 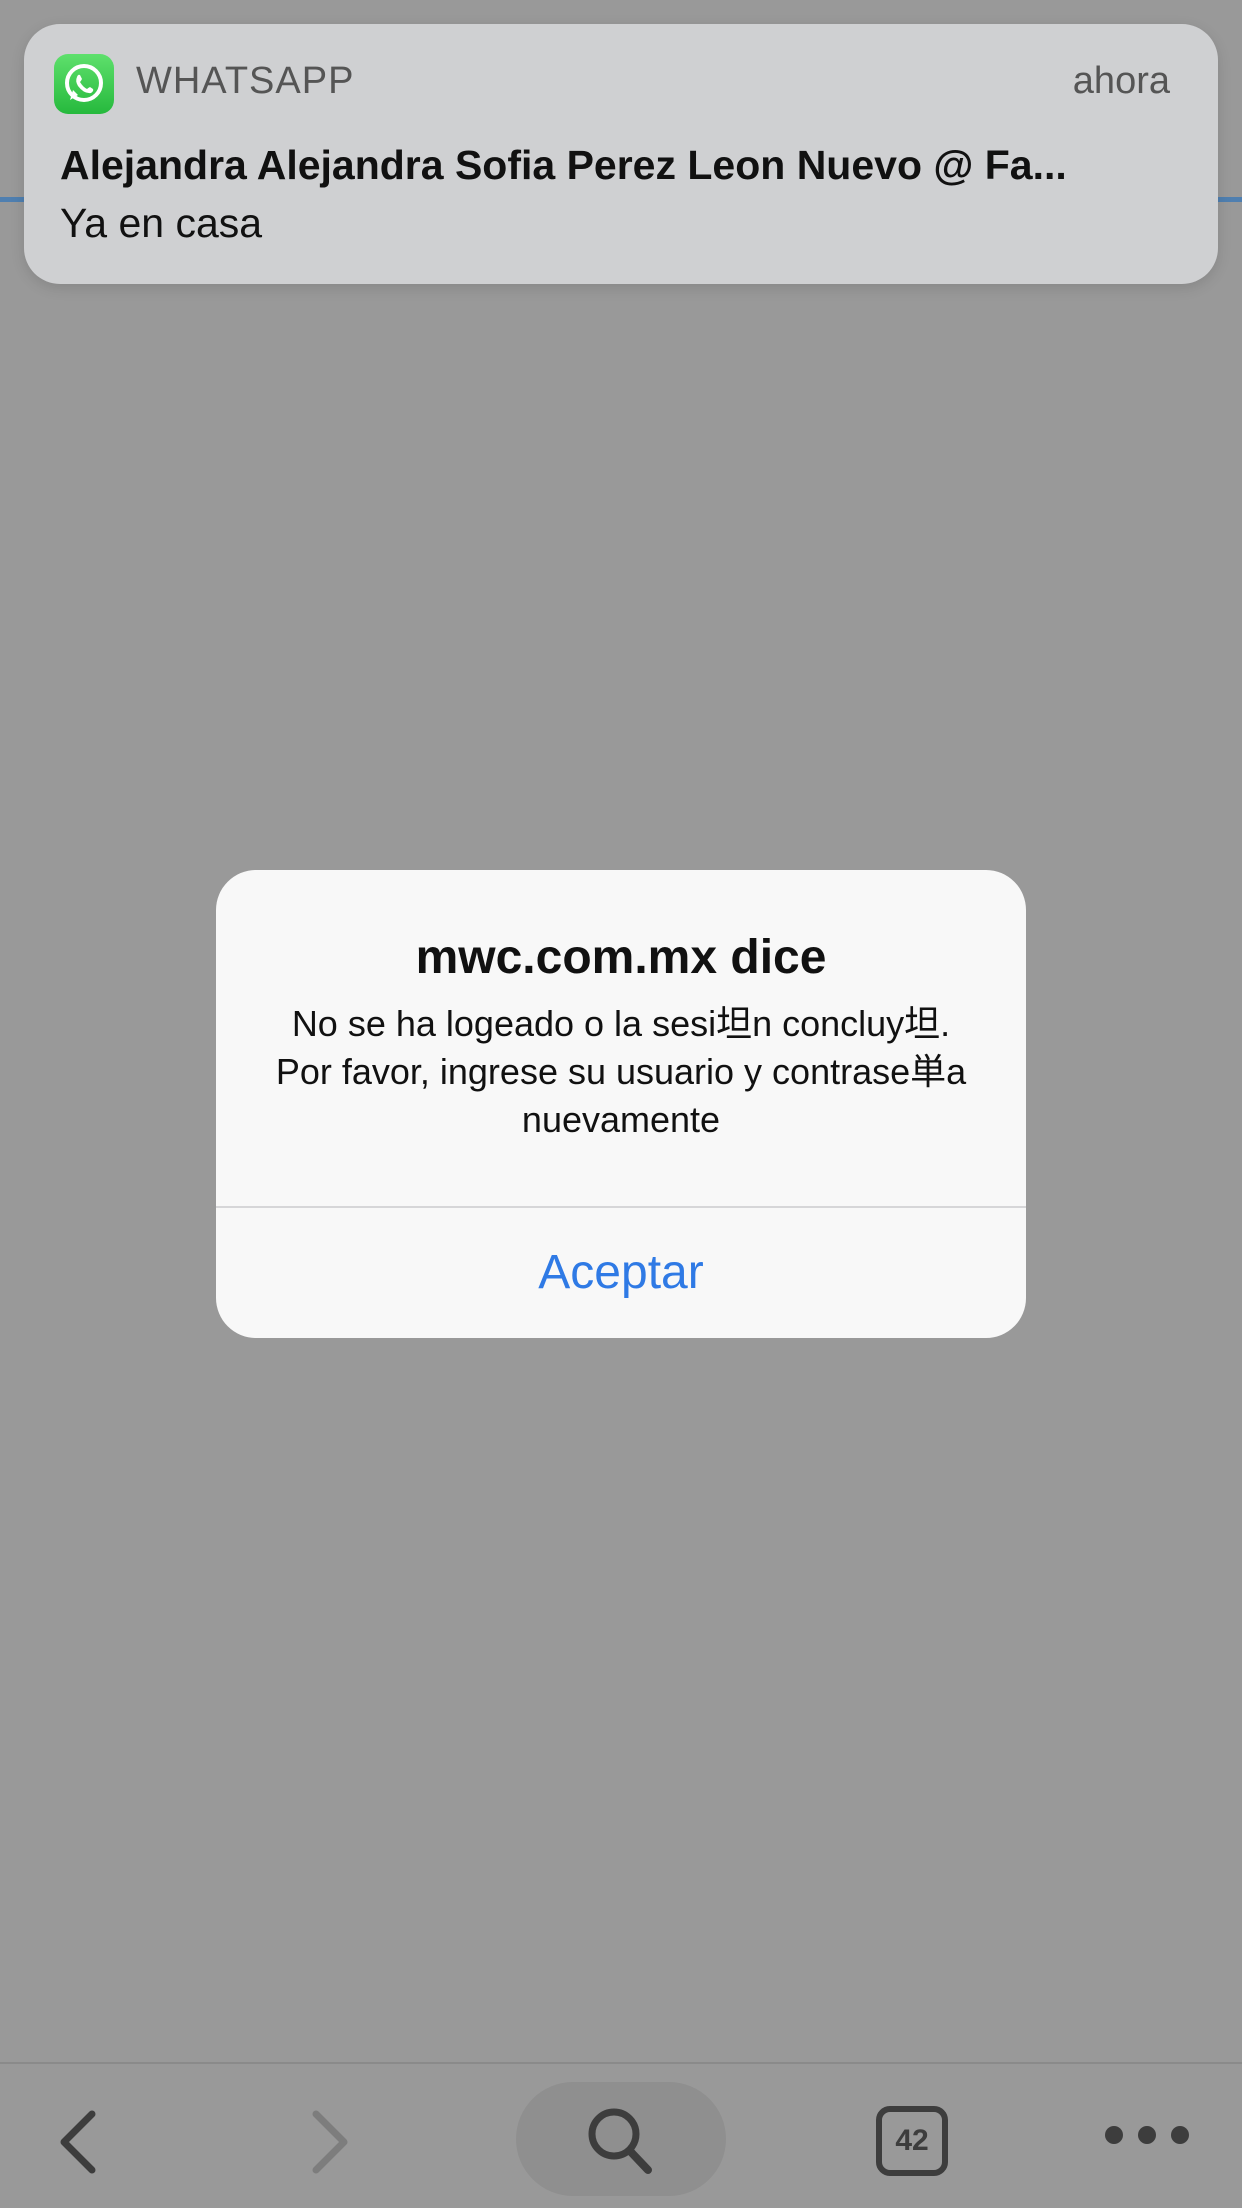 I want to click on chevron-left-icon, so click(x=83, y=2142).